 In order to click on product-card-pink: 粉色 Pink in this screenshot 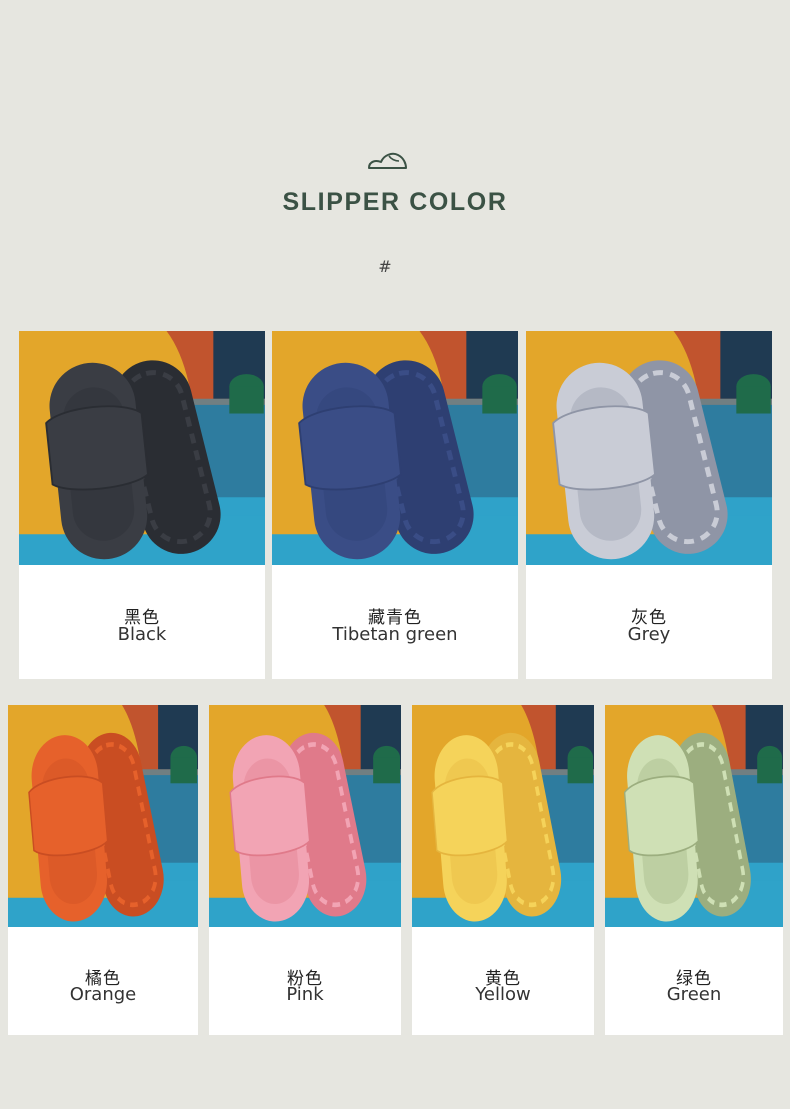, I will do `click(305, 870)`.